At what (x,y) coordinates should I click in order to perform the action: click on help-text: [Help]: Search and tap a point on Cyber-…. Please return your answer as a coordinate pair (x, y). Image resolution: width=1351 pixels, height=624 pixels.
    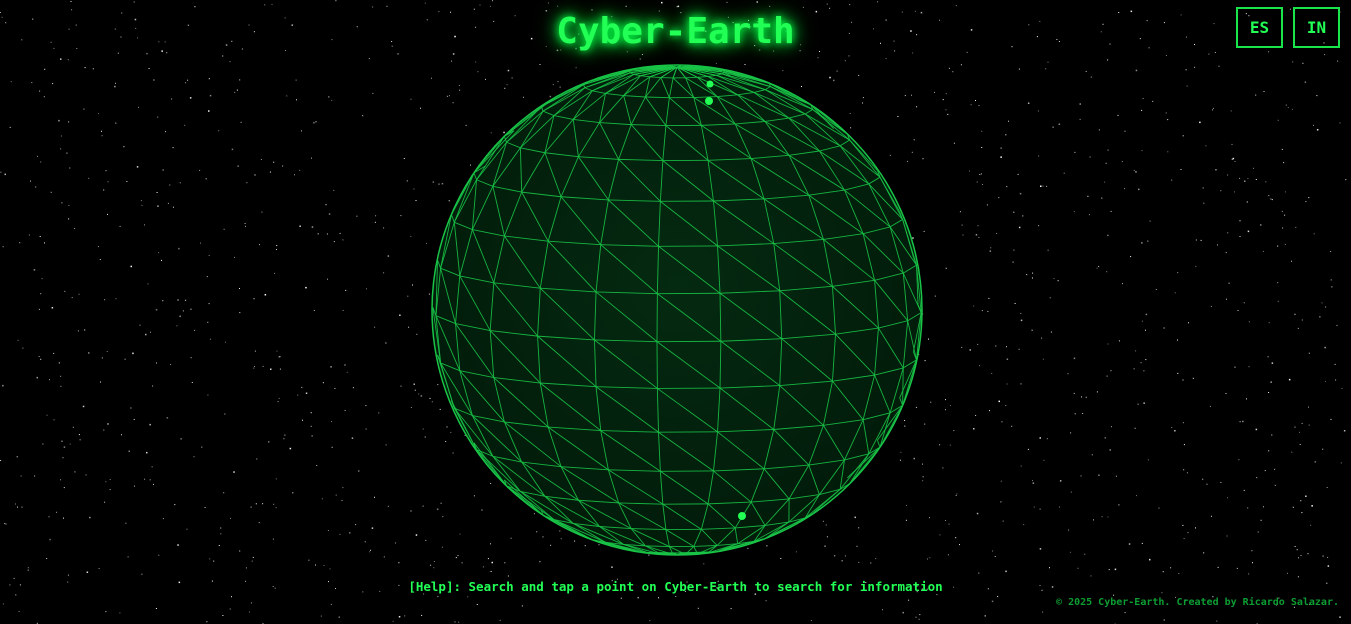
    Looking at the image, I should click on (675, 586).